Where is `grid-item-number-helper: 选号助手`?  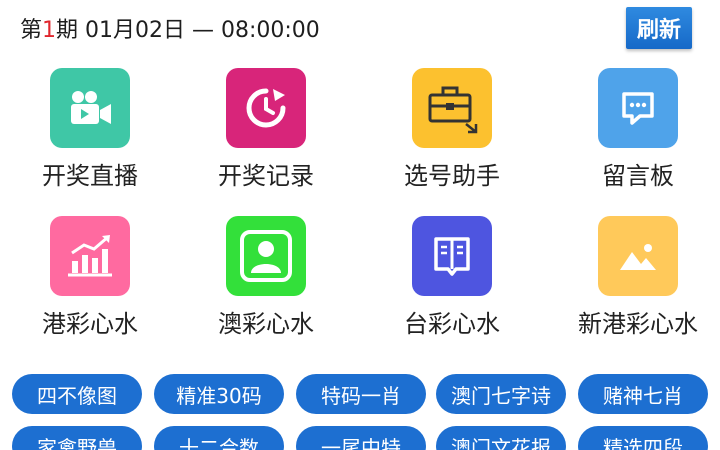 grid-item-number-helper: 选号助手 is located at coordinates (452, 129).